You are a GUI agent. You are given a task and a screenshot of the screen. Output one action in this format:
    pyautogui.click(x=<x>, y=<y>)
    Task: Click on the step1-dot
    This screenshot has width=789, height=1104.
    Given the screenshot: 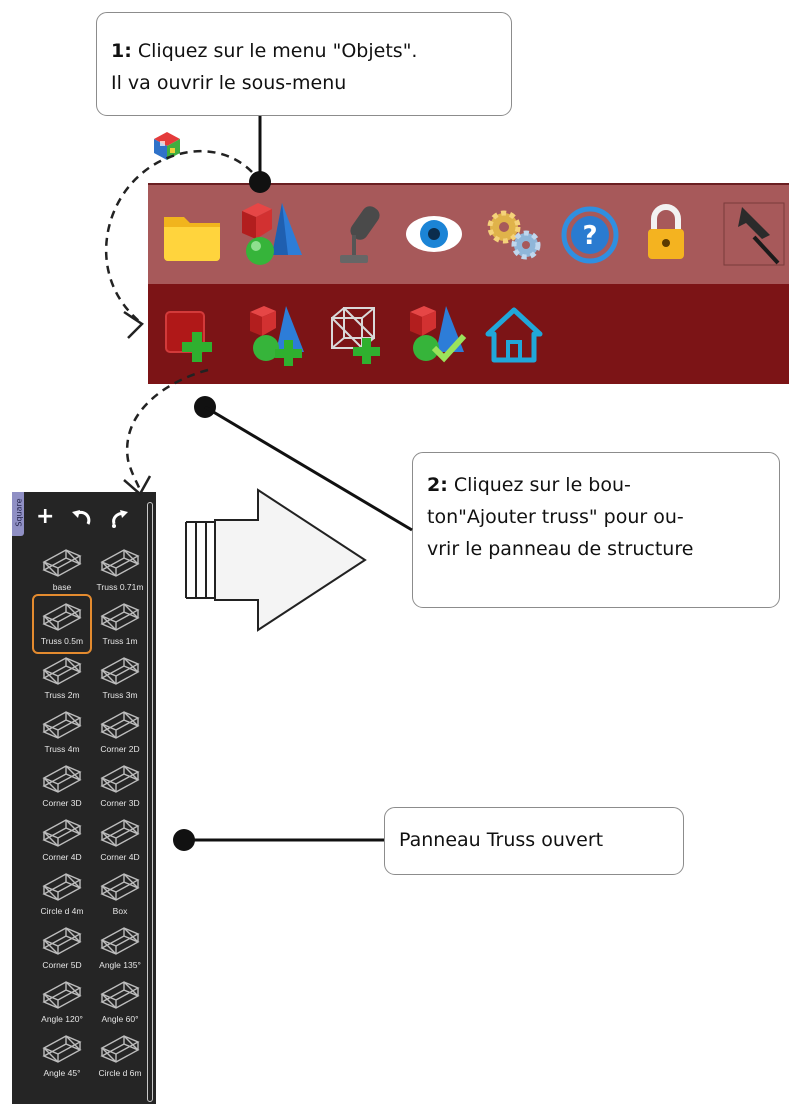 What is the action you would take?
    pyautogui.click(x=260, y=182)
    